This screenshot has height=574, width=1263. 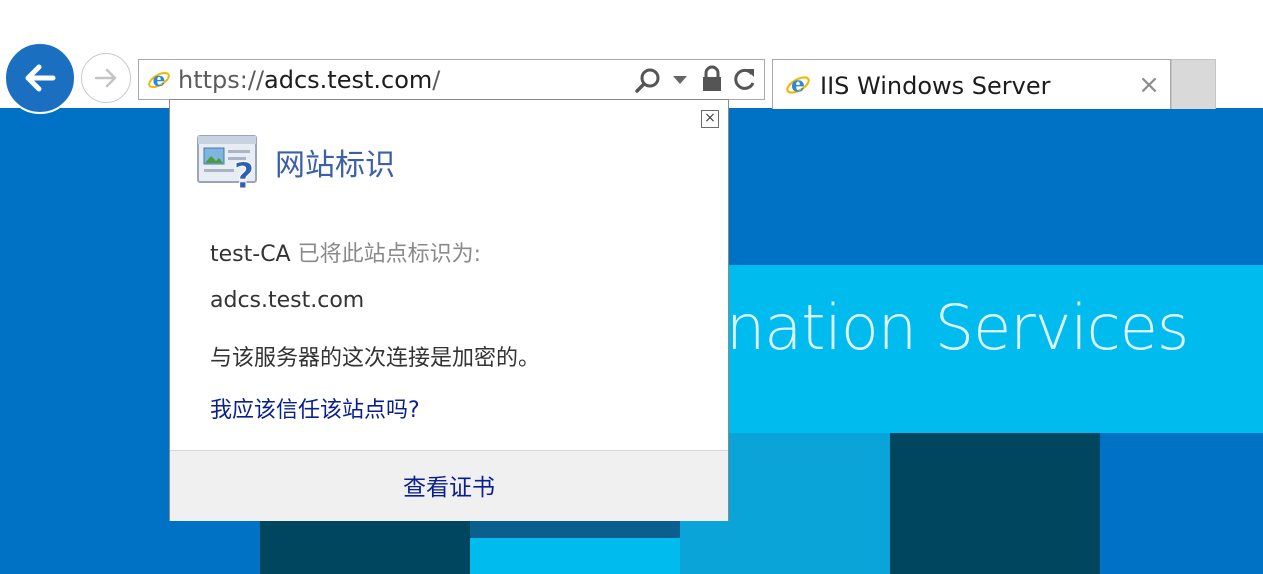 What do you see at coordinates (386, 254) in the screenshot?
I see `issuer-suffix: 已将此站点标识为:` at bounding box center [386, 254].